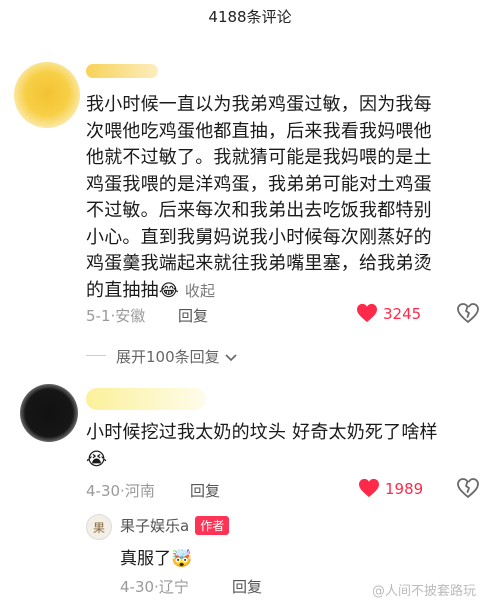  I want to click on comment-meta: 5-1·安徽, so click(115, 315).